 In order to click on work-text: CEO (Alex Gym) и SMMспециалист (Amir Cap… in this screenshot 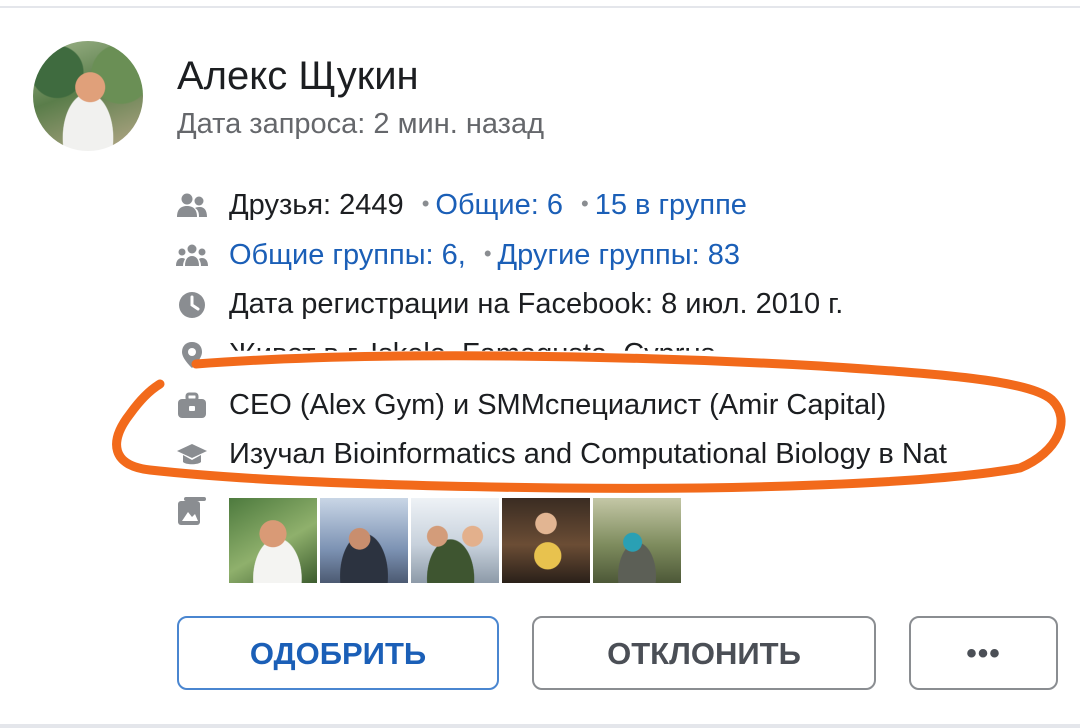, I will do `click(558, 405)`.